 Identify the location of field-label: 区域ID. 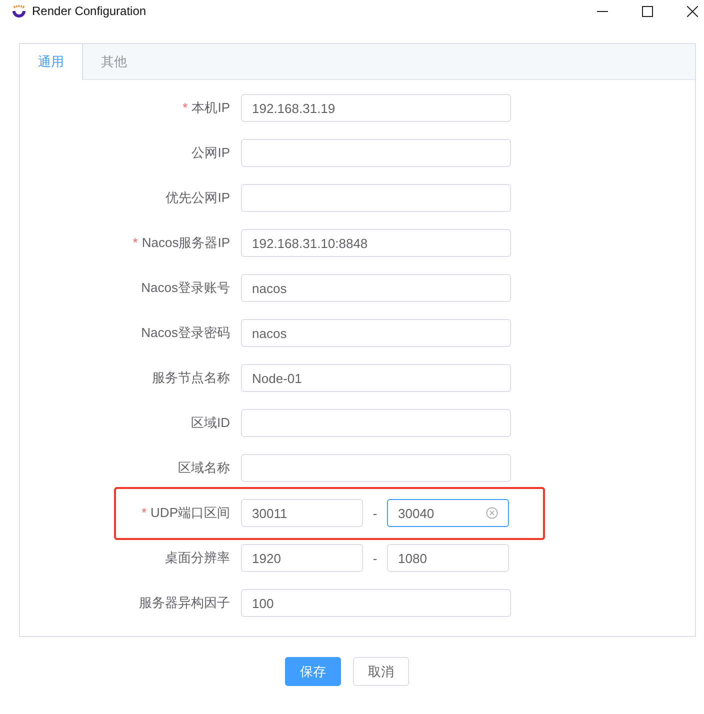
(210, 422).